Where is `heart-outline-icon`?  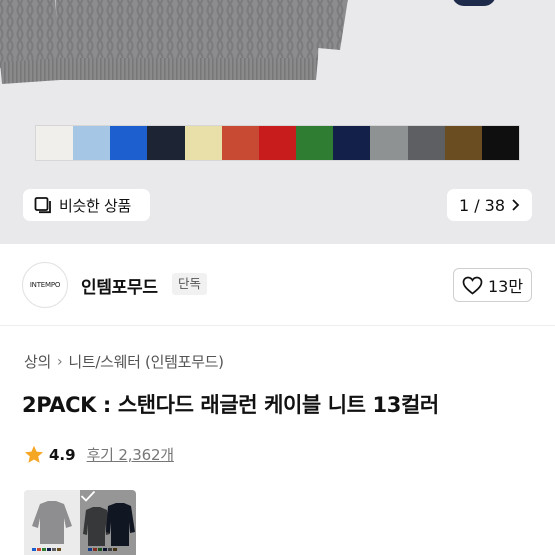
heart-outline-icon is located at coordinates (472, 285).